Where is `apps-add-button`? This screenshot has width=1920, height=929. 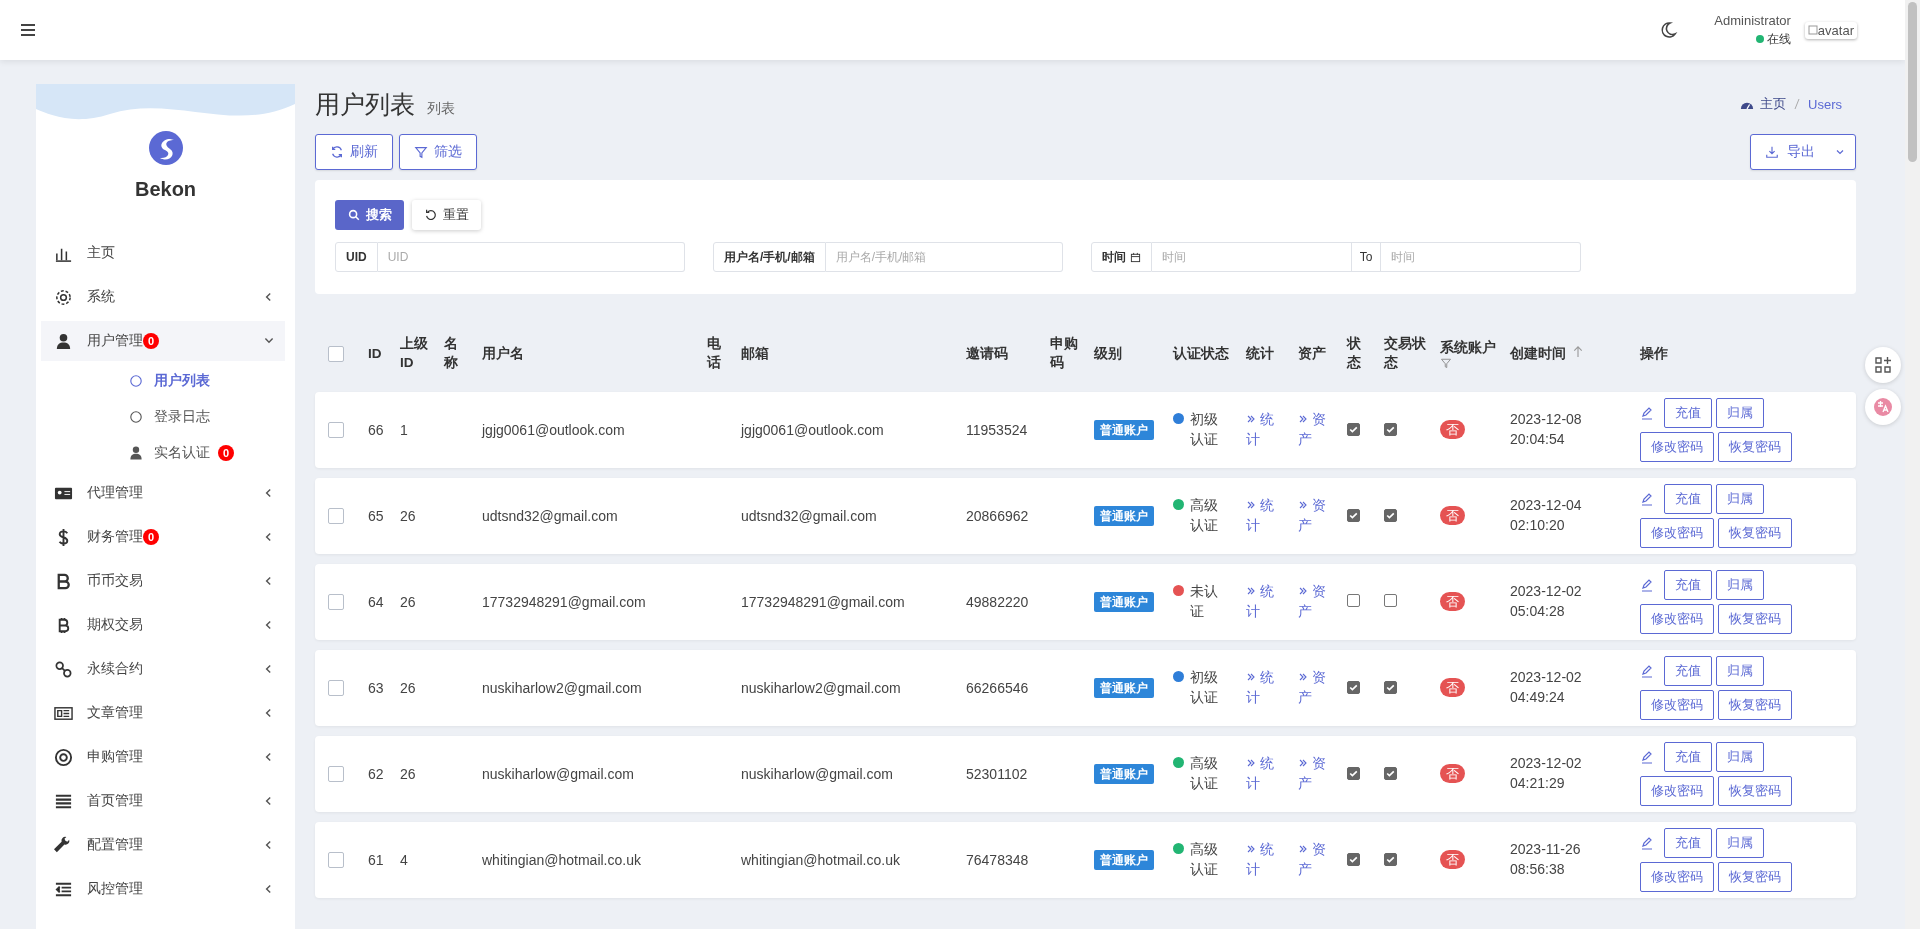 apps-add-button is located at coordinates (1883, 365).